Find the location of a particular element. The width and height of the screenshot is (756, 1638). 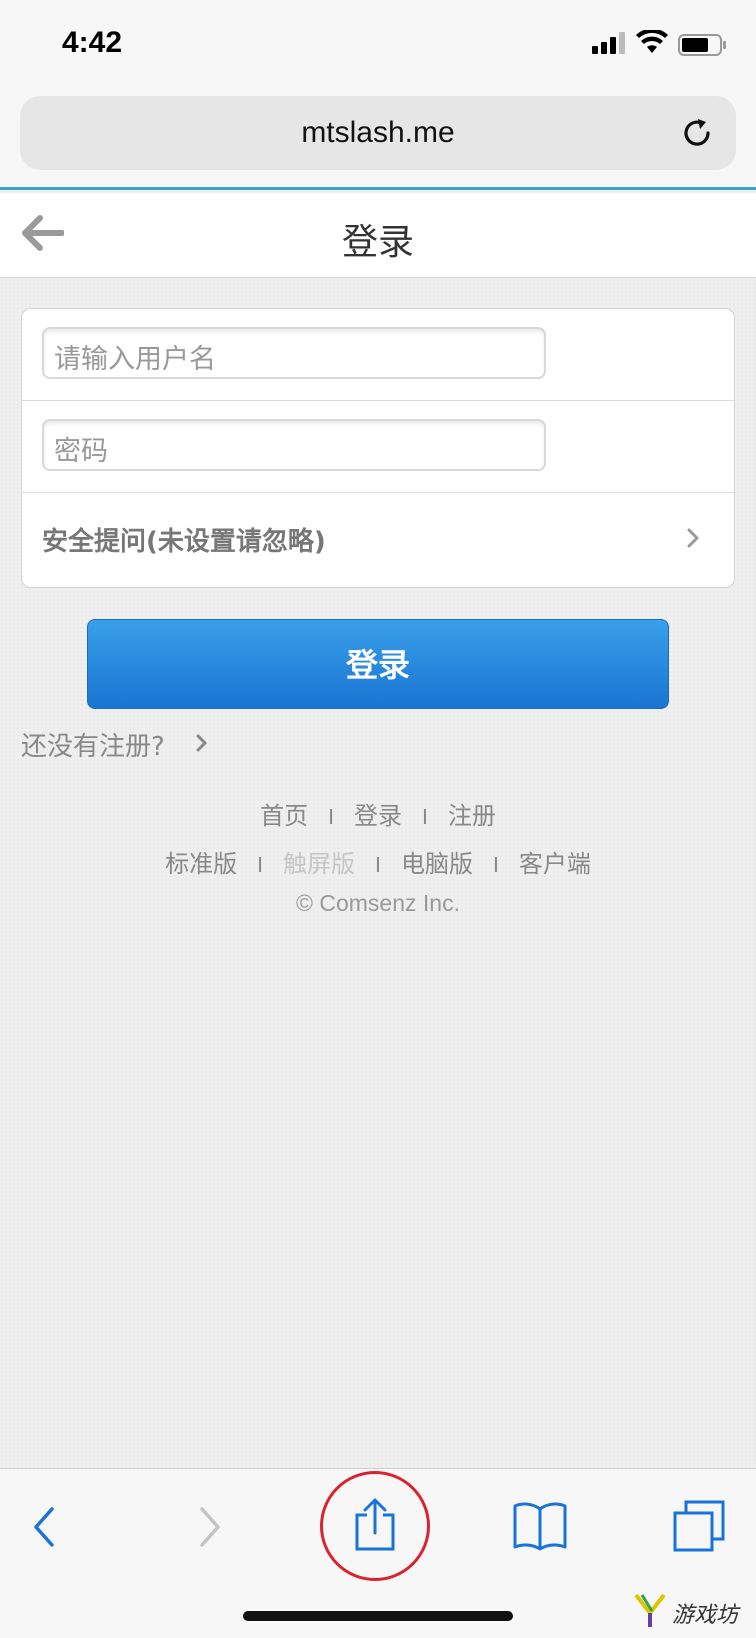

browser-toolbar: 游戏坊 is located at coordinates (378, 1553).